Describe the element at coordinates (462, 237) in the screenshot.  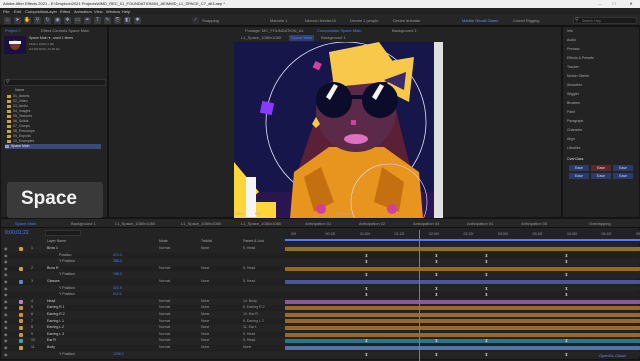
I see `time-ruler` at that location.